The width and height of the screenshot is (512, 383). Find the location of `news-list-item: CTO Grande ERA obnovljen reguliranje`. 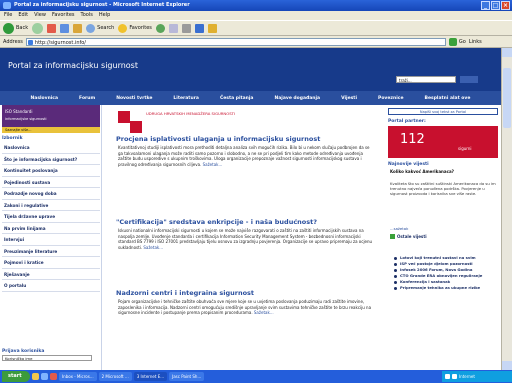

news-list-item: CTO Grande ERA obnovljen reguliranje is located at coordinates (446, 275).